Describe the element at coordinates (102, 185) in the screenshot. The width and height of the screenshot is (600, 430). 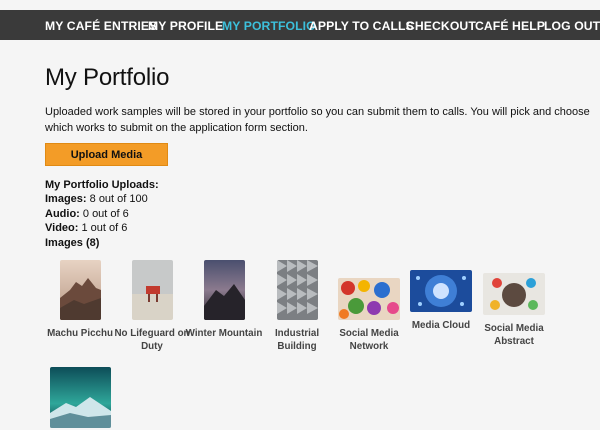
I see `stats-heading: My Portfolio Uploads:` at that location.